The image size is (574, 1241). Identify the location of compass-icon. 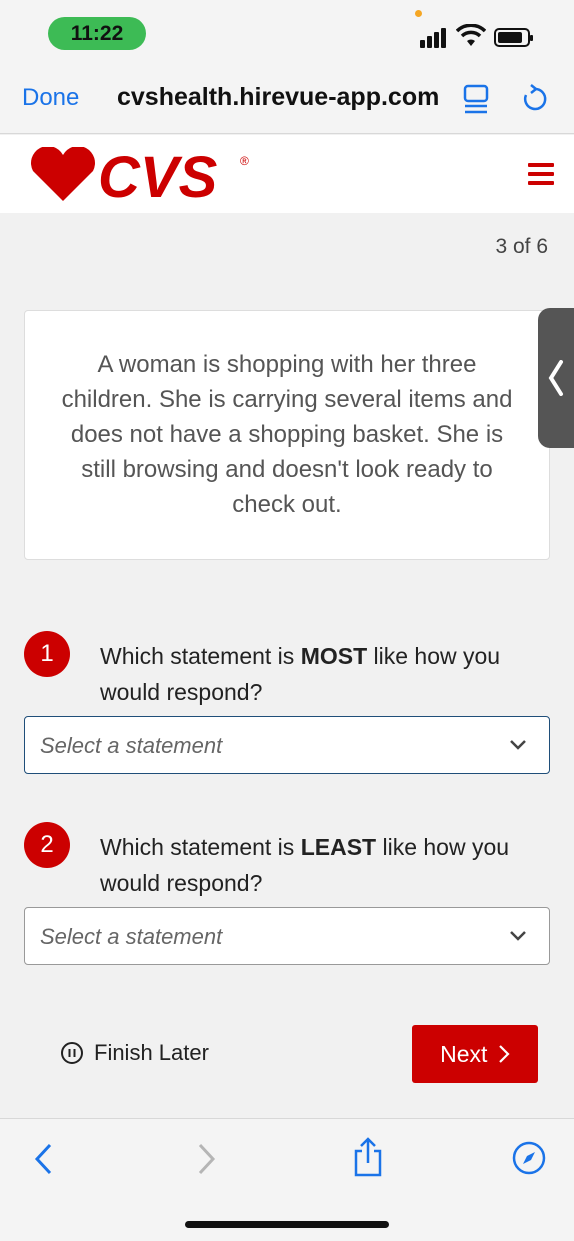
(529, 1158).